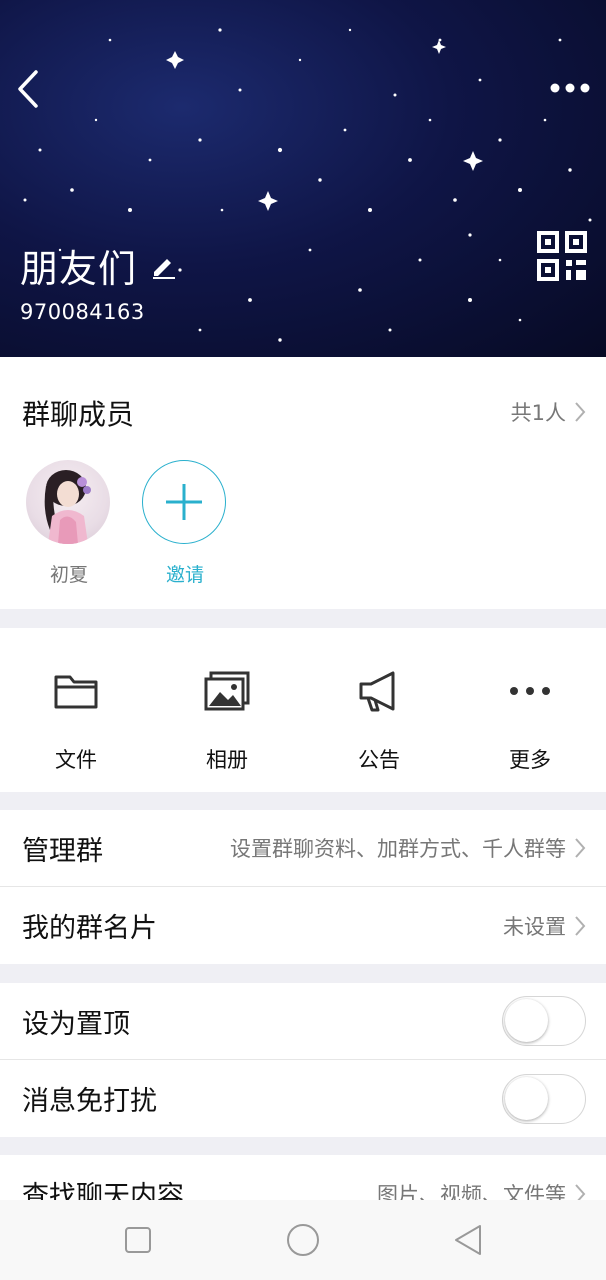 The image size is (606, 1280). I want to click on tool-album-label: 相册, so click(227, 760).